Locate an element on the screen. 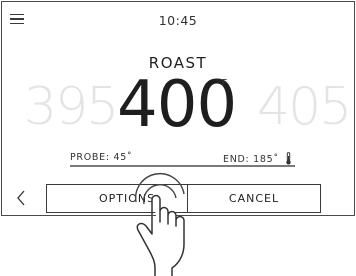 The height and width of the screenshot is (276, 356). probe-divider is located at coordinates (182, 166).